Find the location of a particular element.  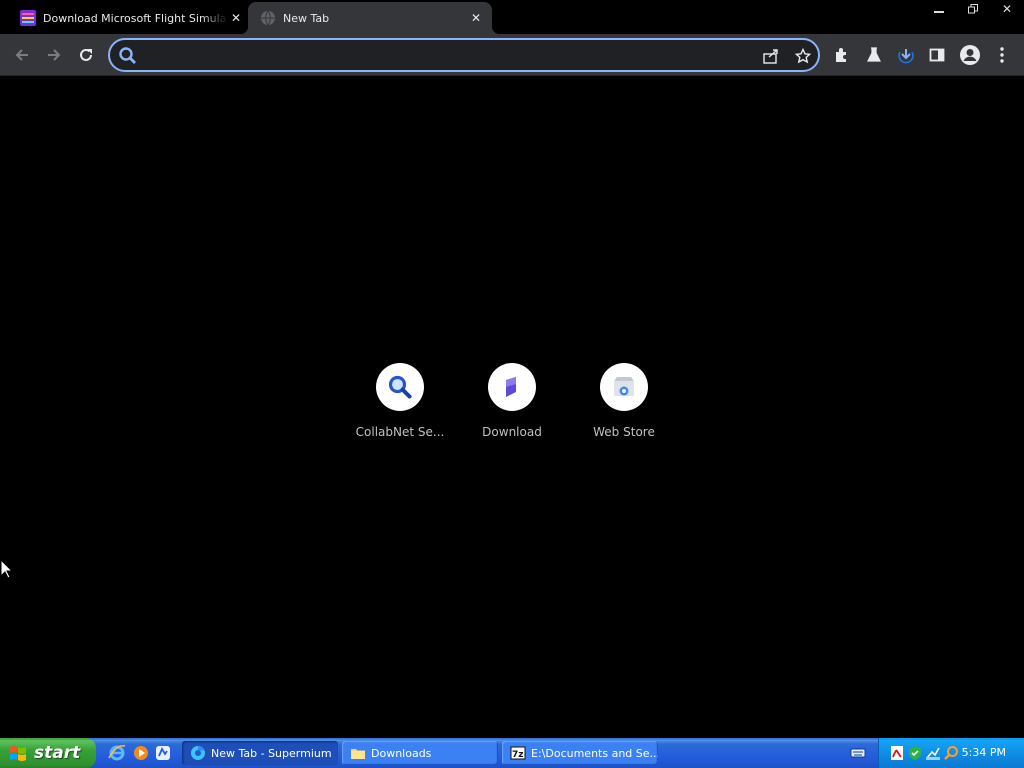

browser-toolbar is located at coordinates (512, 55).